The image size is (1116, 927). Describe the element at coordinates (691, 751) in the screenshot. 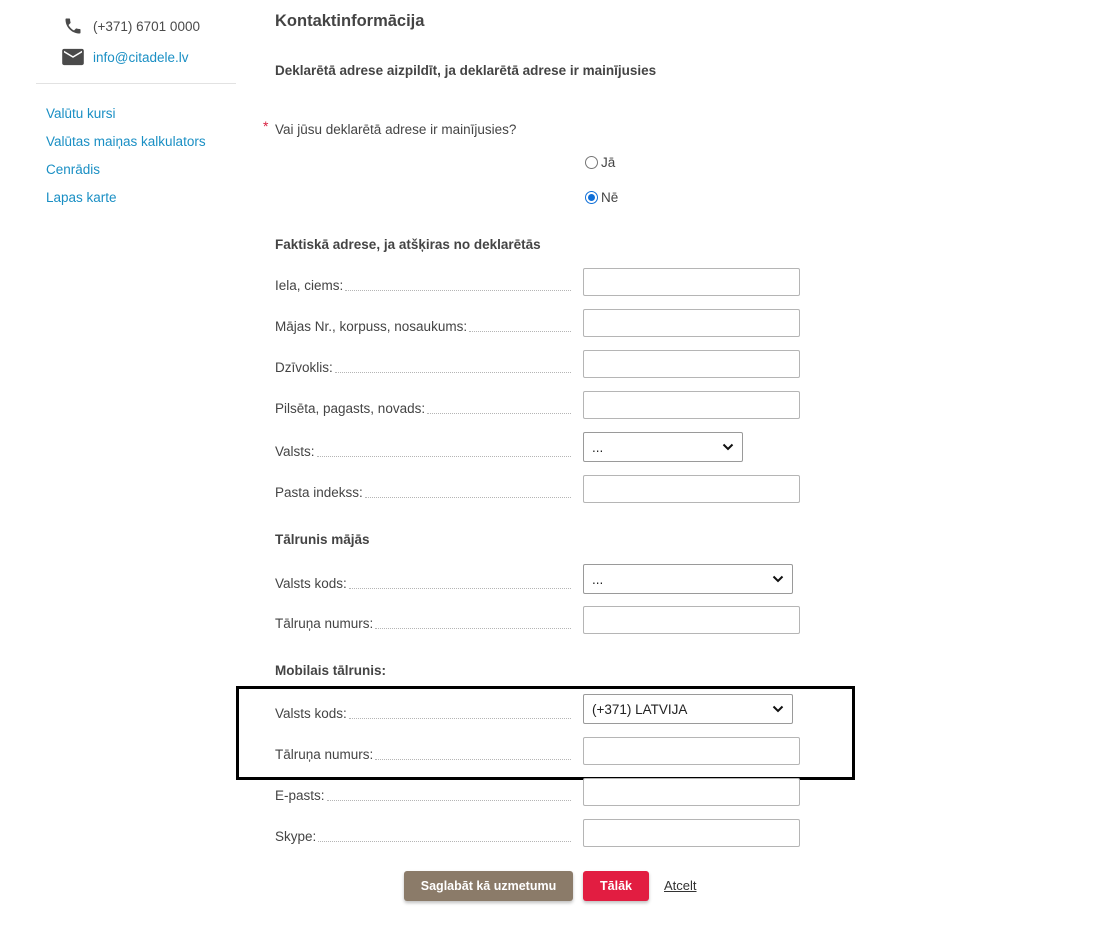

I see `mobile-number-input` at that location.